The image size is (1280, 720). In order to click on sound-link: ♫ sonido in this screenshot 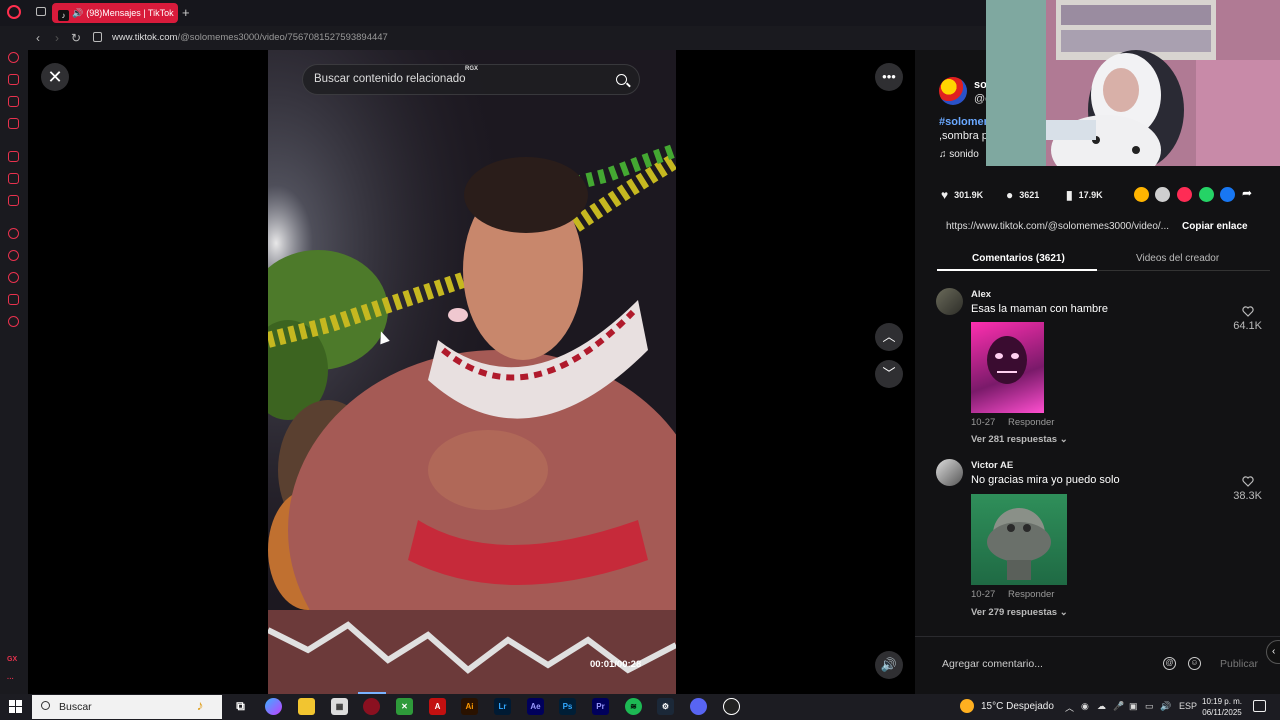, I will do `click(959, 154)`.